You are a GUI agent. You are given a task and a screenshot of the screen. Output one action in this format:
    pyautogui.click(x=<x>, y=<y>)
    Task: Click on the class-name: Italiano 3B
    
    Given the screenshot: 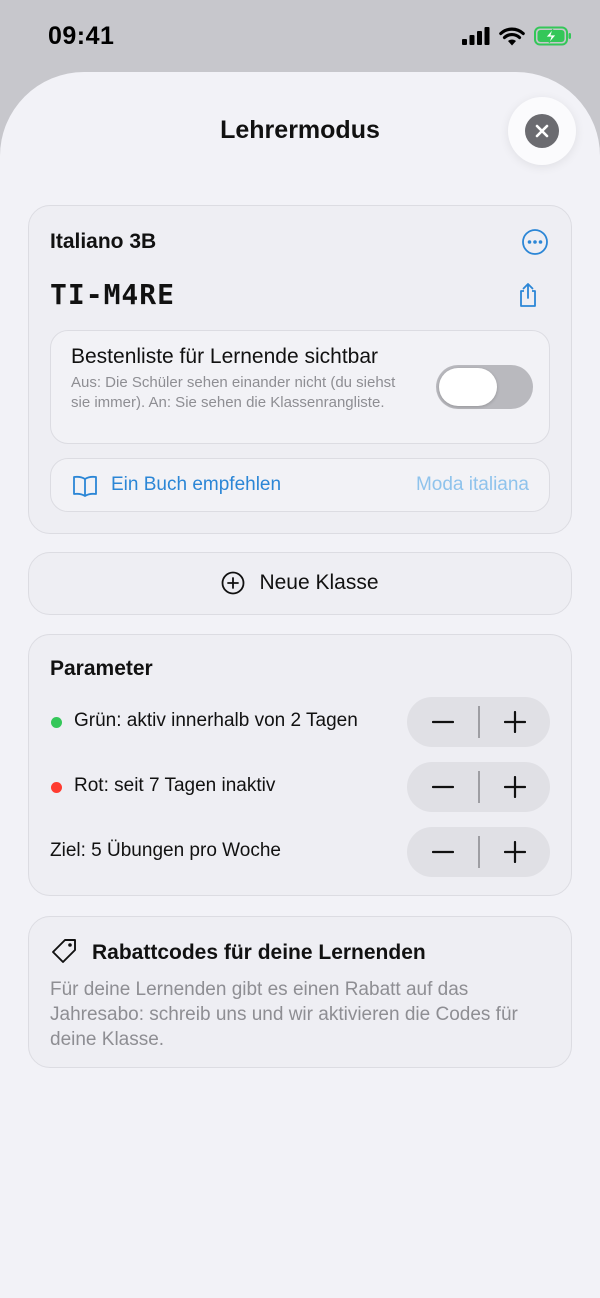 What is the action you would take?
    pyautogui.click(x=103, y=241)
    